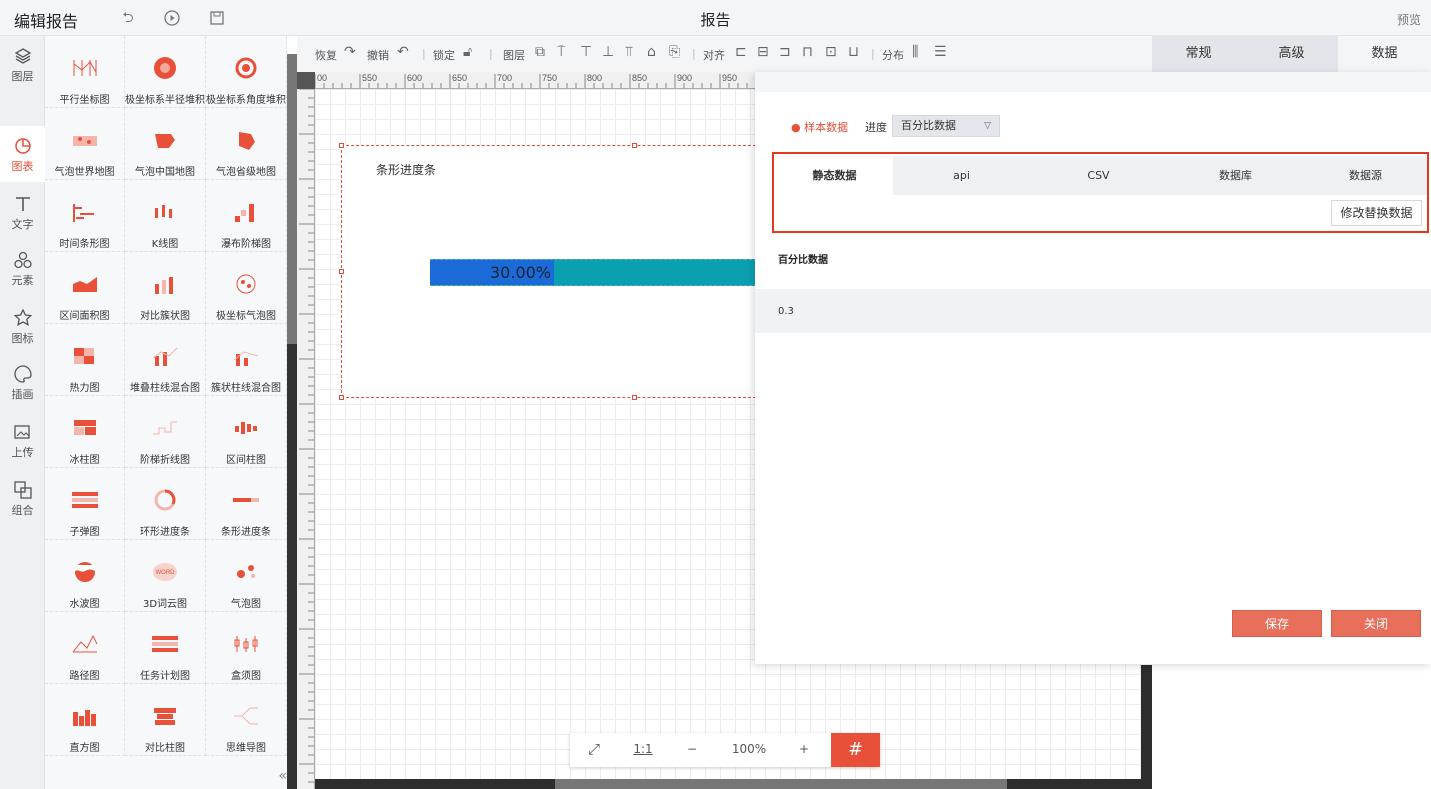 The height and width of the screenshot is (789, 1431). Describe the element at coordinates (804, 749) in the screenshot. I see `zoom-in-button: +` at that location.